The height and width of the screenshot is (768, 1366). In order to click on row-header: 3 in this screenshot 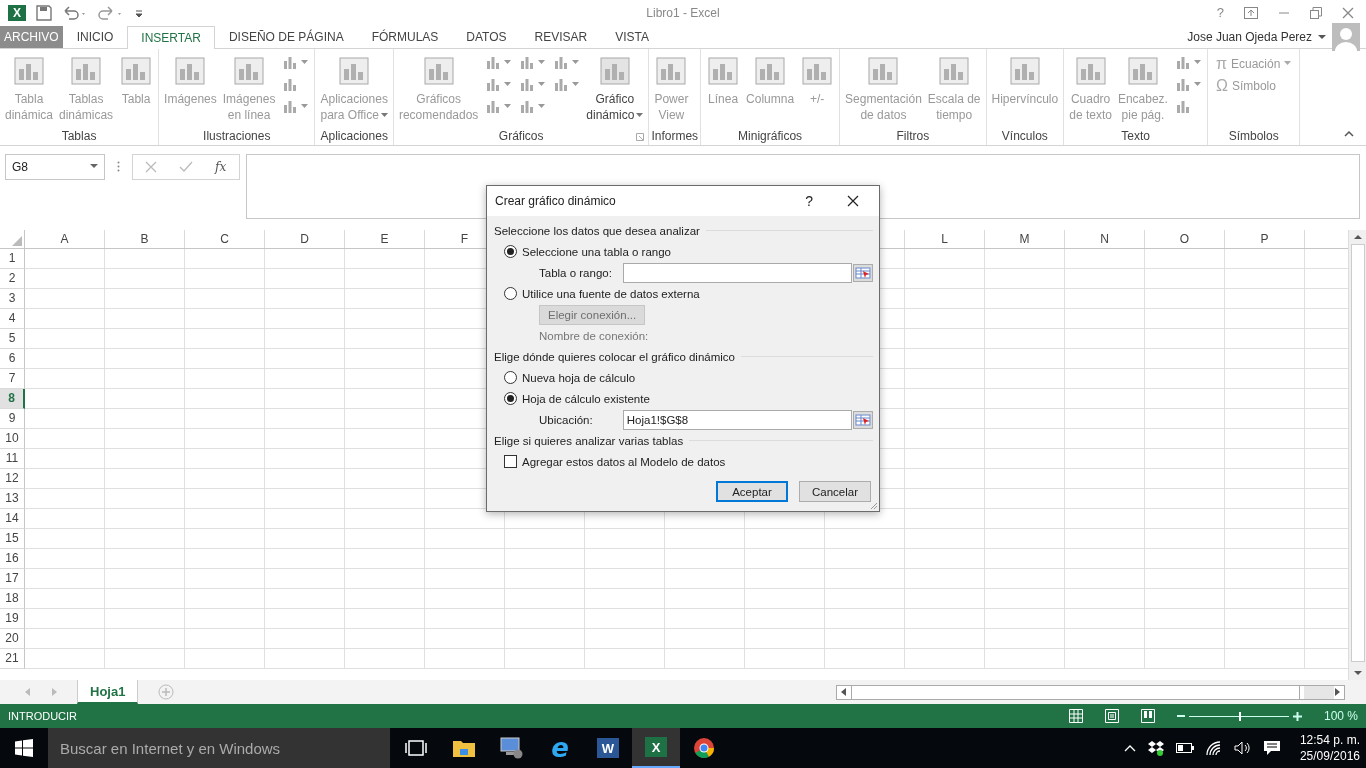, I will do `click(12, 298)`.